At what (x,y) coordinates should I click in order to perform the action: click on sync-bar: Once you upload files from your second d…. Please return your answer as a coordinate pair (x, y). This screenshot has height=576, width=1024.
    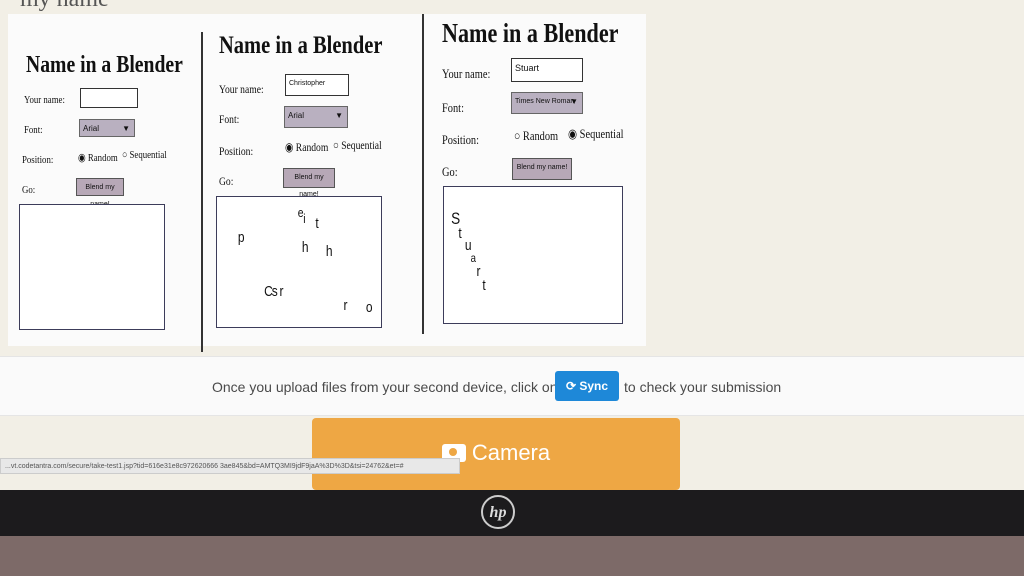
    Looking at the image, I should click on (512, 386).